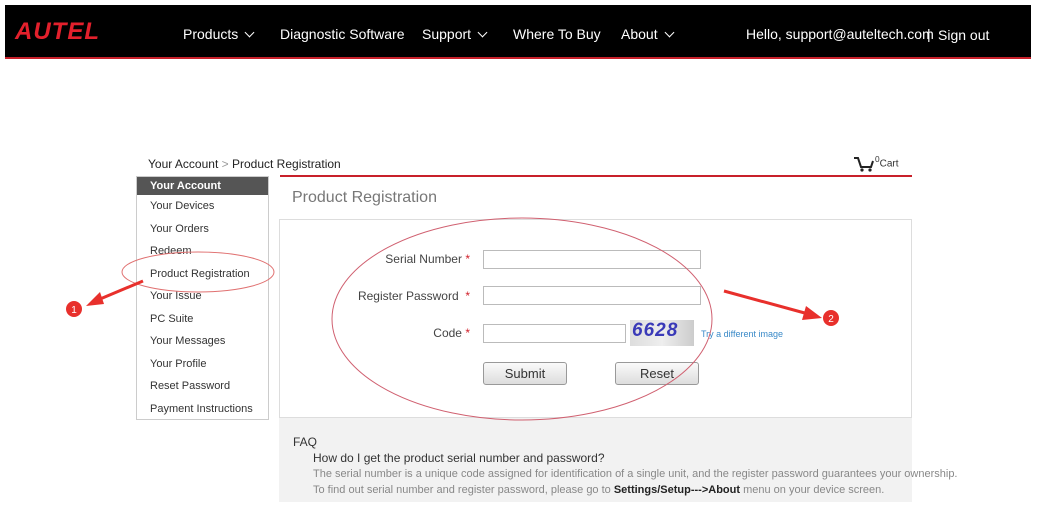 The width and height of the screenshot is (1037, 512). Describe the element at coordinates (522, 319) in the screenshot. I see `highlight-ellipse-form` at that location.